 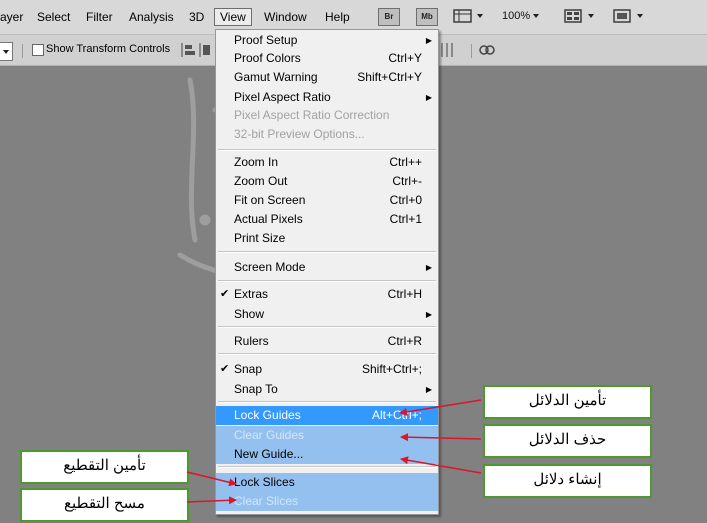 I want to click on menu-screen-mode: Screen Mode ▶, so click(x=327, y=267).